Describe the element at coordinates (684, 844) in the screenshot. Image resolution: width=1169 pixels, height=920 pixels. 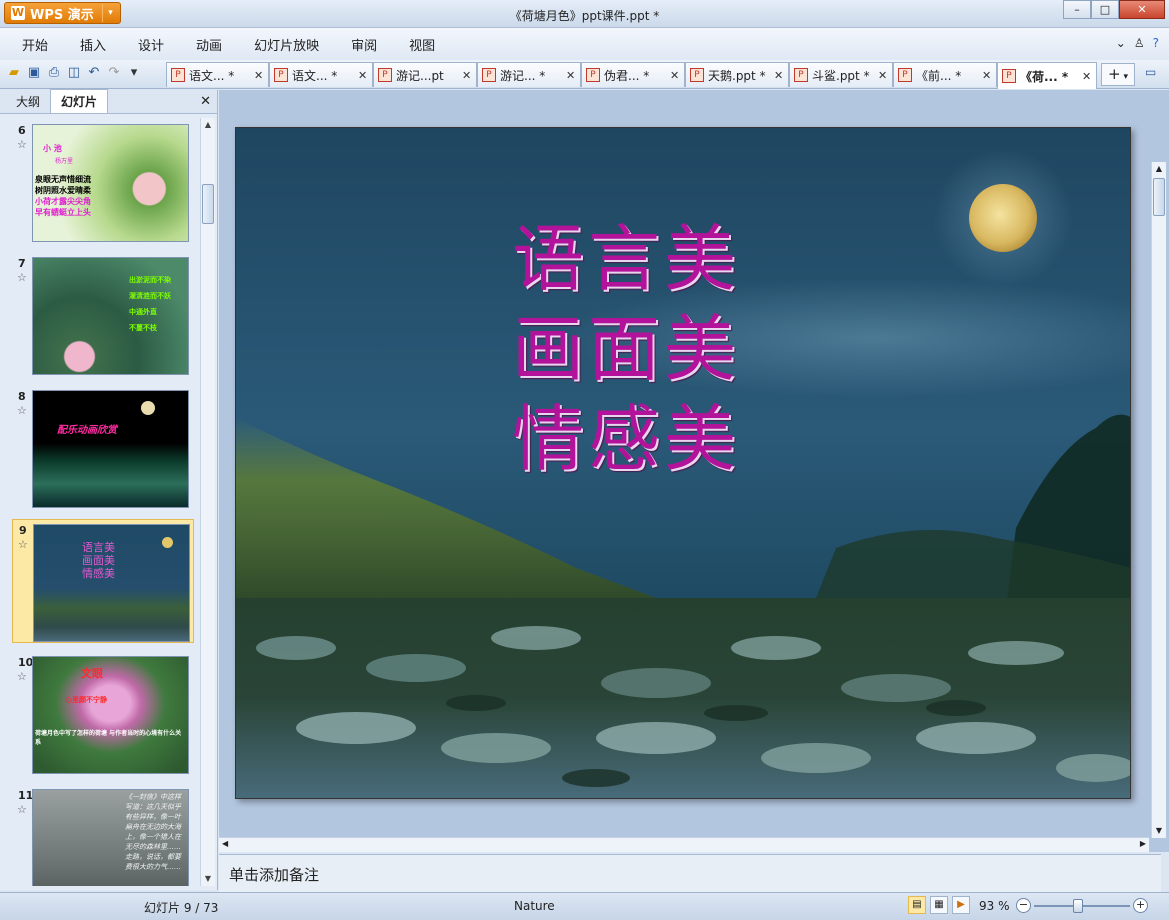
I see `editor-horizontal-scrollbar: ◀ ▶` at that location.